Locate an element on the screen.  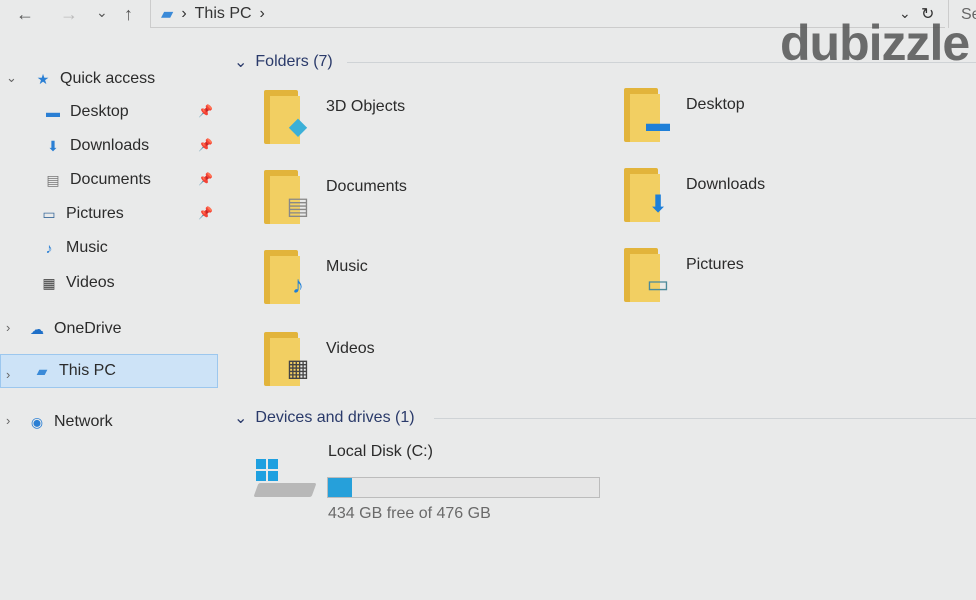
folder-icon: ▬ is located at coordinates (648, 116).